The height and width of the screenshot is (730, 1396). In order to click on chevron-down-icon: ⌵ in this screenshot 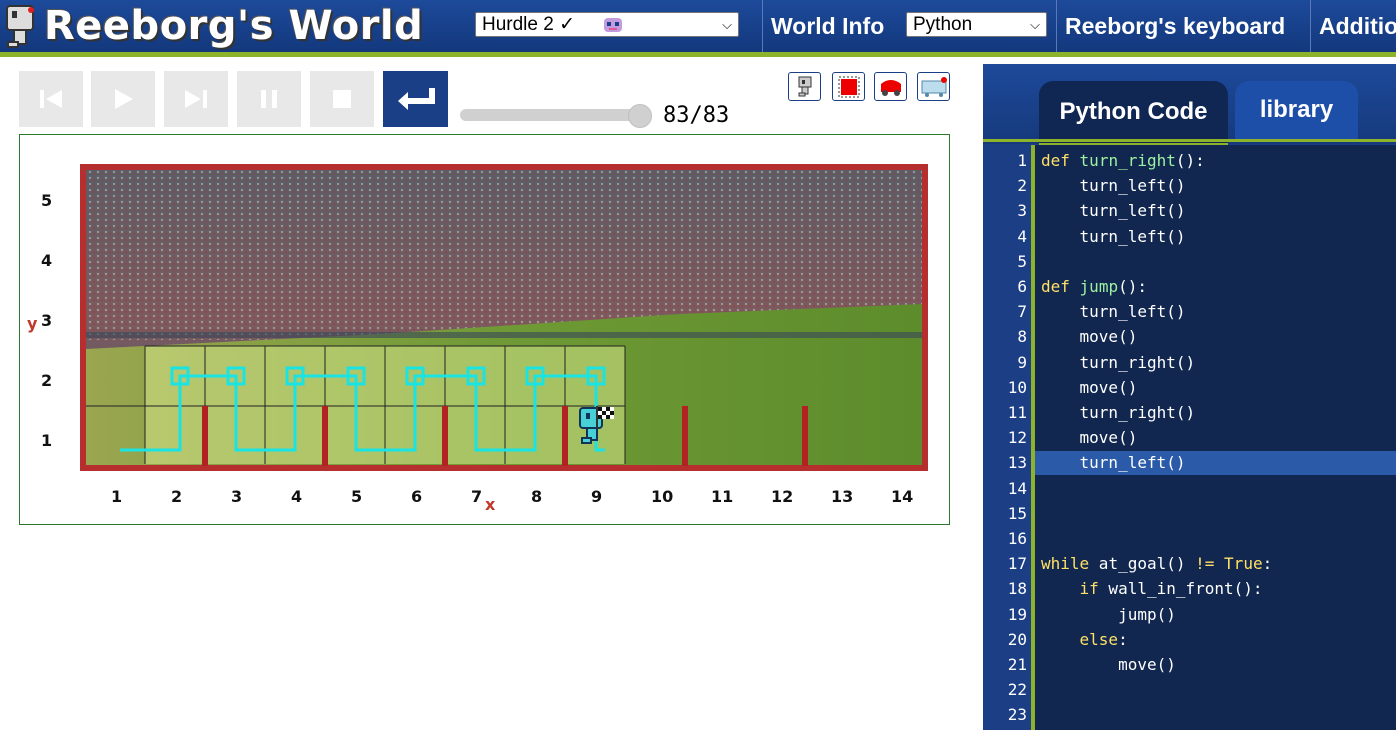, I will do `click(1035, 24)`.